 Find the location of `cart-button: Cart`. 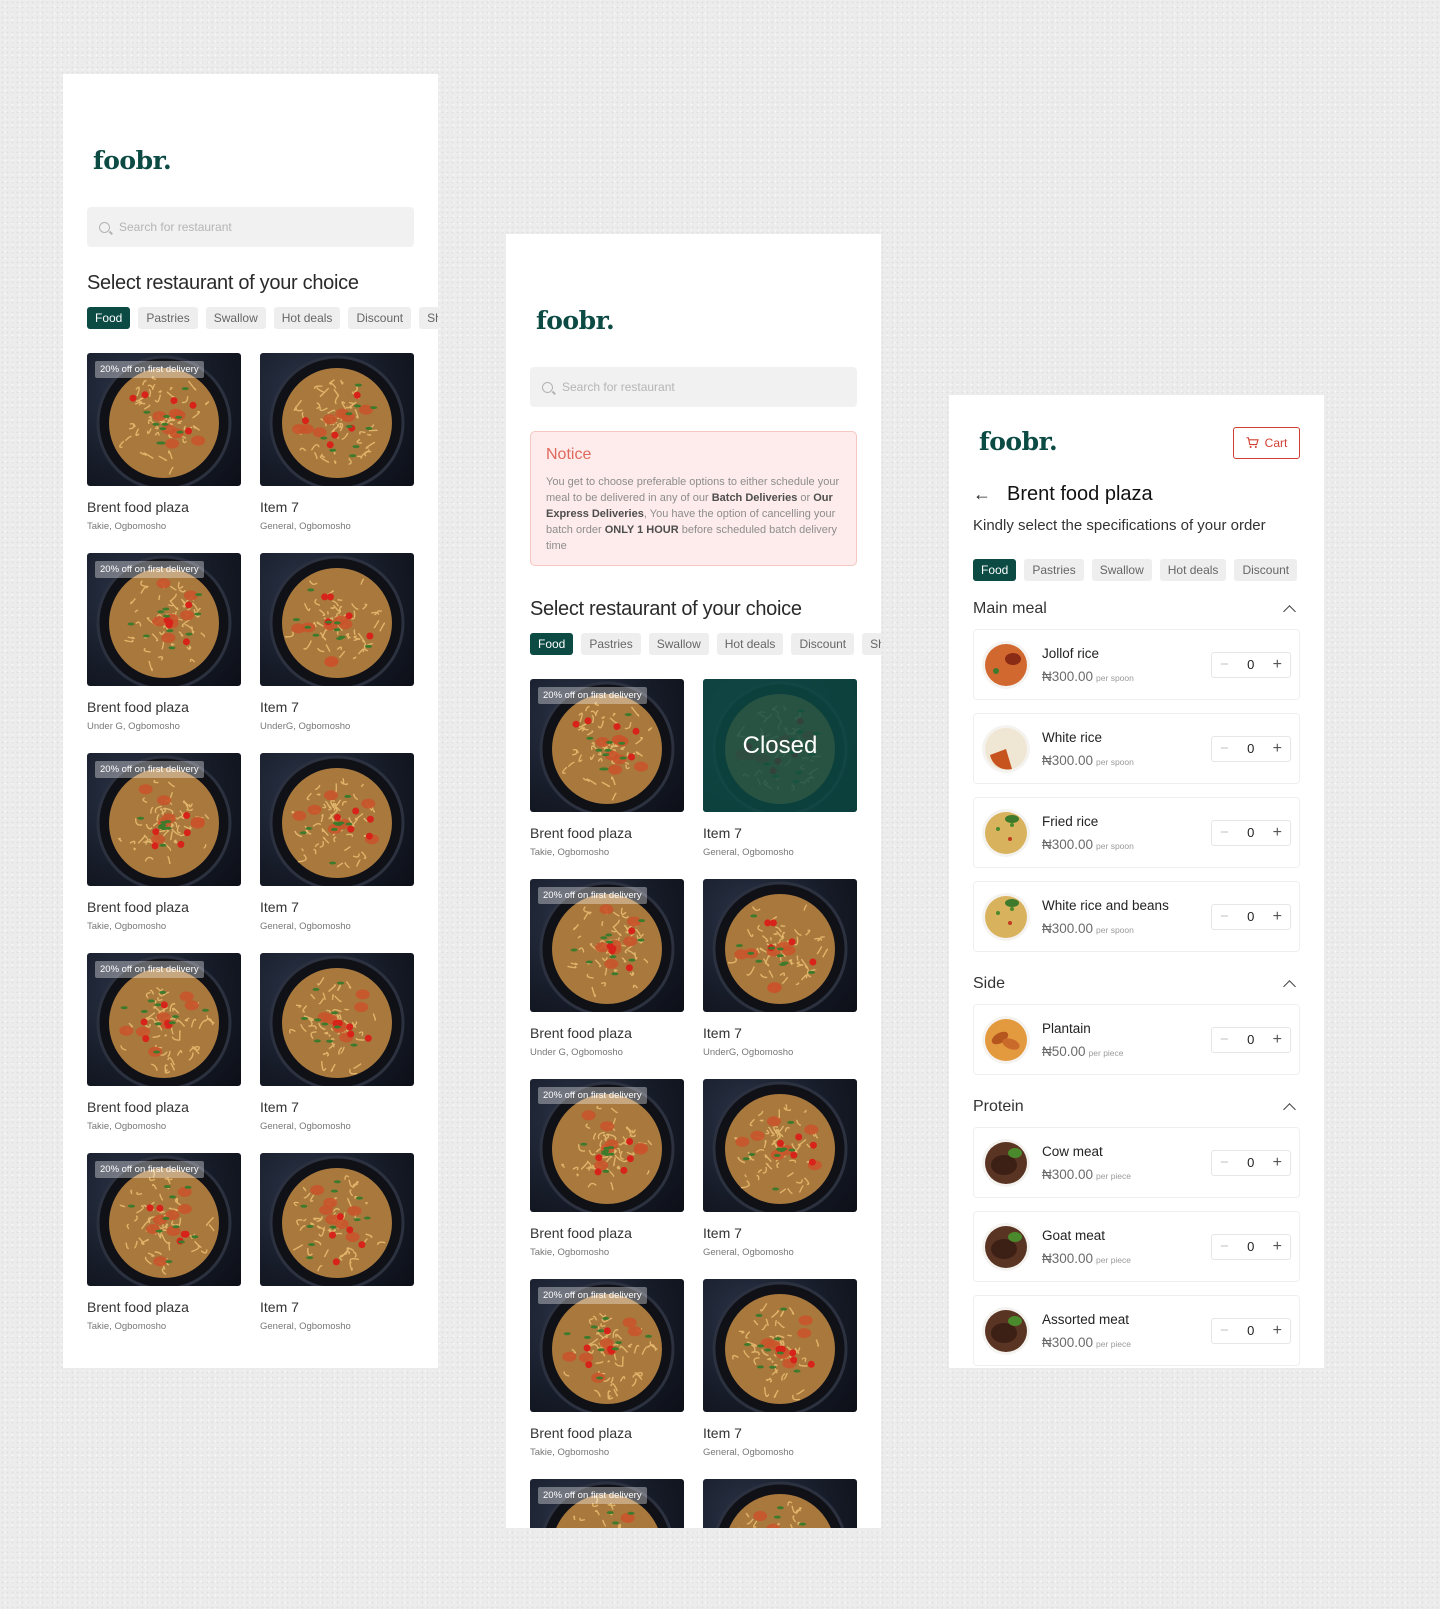

cart-button: Cart is located at coordinates (1266, 443).